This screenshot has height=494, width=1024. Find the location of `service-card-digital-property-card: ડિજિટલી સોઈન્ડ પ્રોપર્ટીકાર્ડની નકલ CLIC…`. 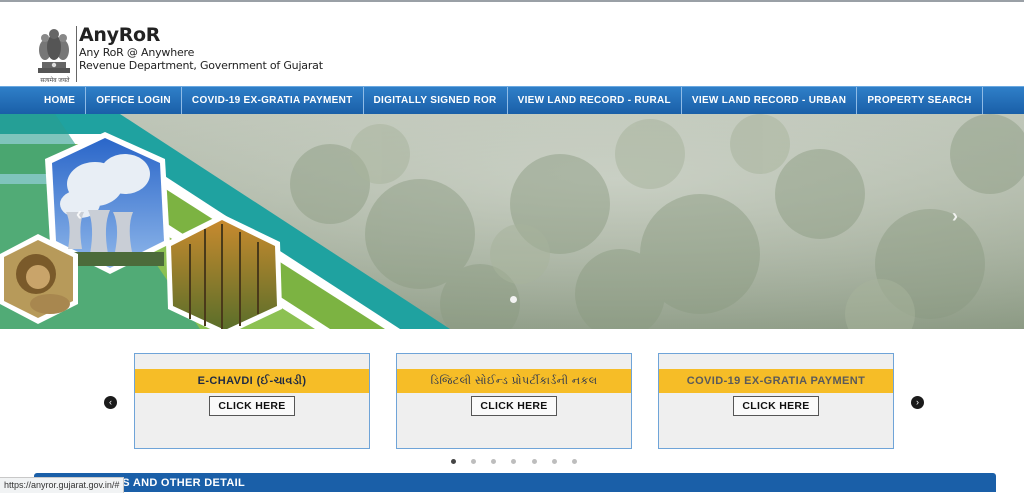

service-card-digital-property-card: ડિજિટલી સોઈન્ડ પ્રોપર્ટીકાર્ડની નકલ CLIC… is located at coordinates (514, 401).